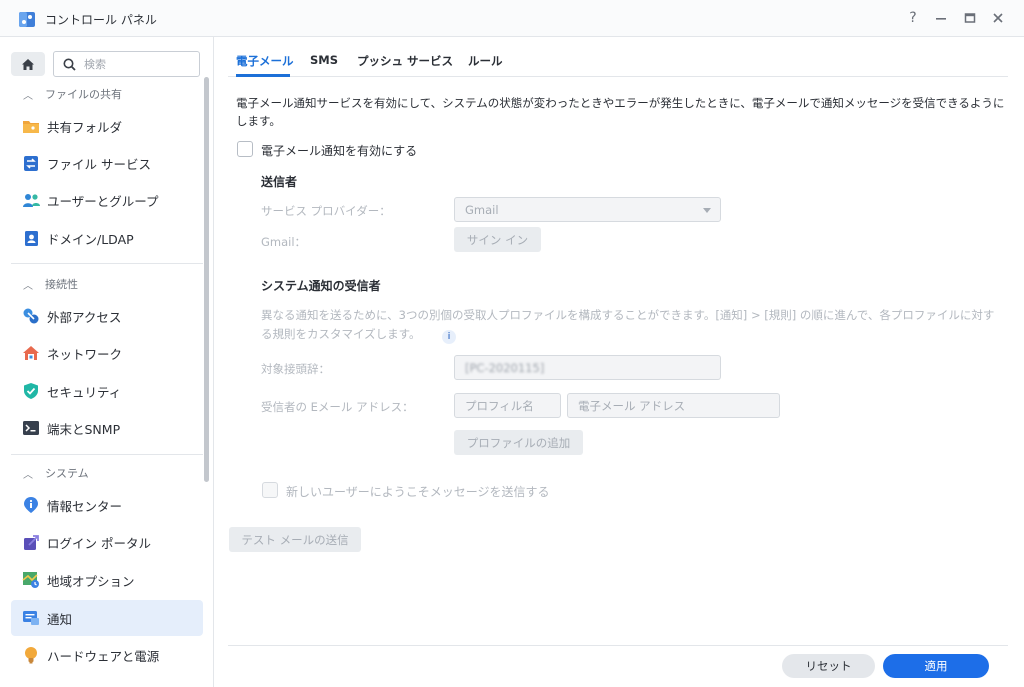  Describe the element at coordinates (337, 407) in the screenshot. I see `recipient-email-label: 受信者の Eメール アドレス：` at that location.